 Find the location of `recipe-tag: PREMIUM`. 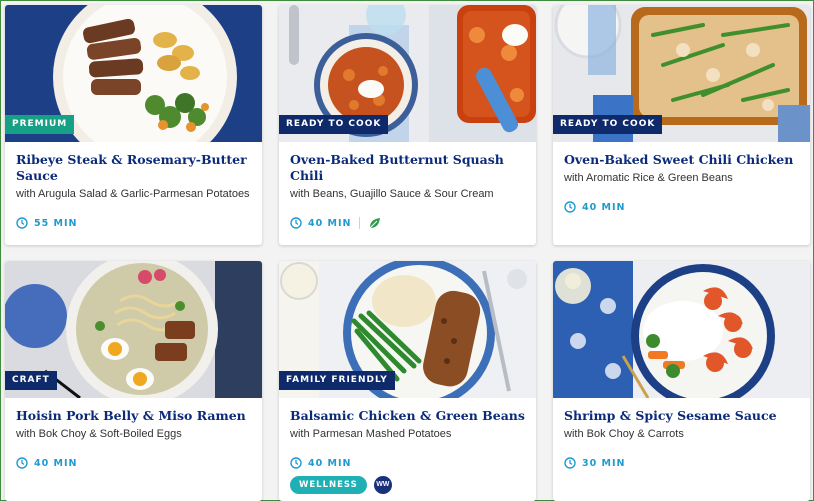

recipe-tag: PREMIUM is located at coordinates (40, 124).